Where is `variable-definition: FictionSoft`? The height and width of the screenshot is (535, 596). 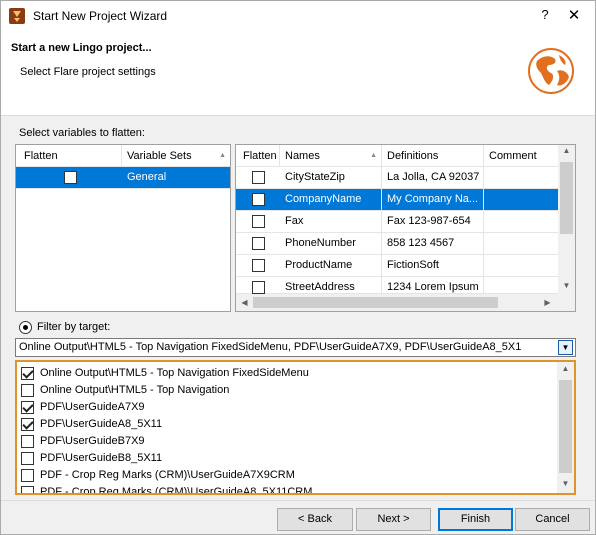
variable-definition: FictionSoft is located at coordinates (433, 265).